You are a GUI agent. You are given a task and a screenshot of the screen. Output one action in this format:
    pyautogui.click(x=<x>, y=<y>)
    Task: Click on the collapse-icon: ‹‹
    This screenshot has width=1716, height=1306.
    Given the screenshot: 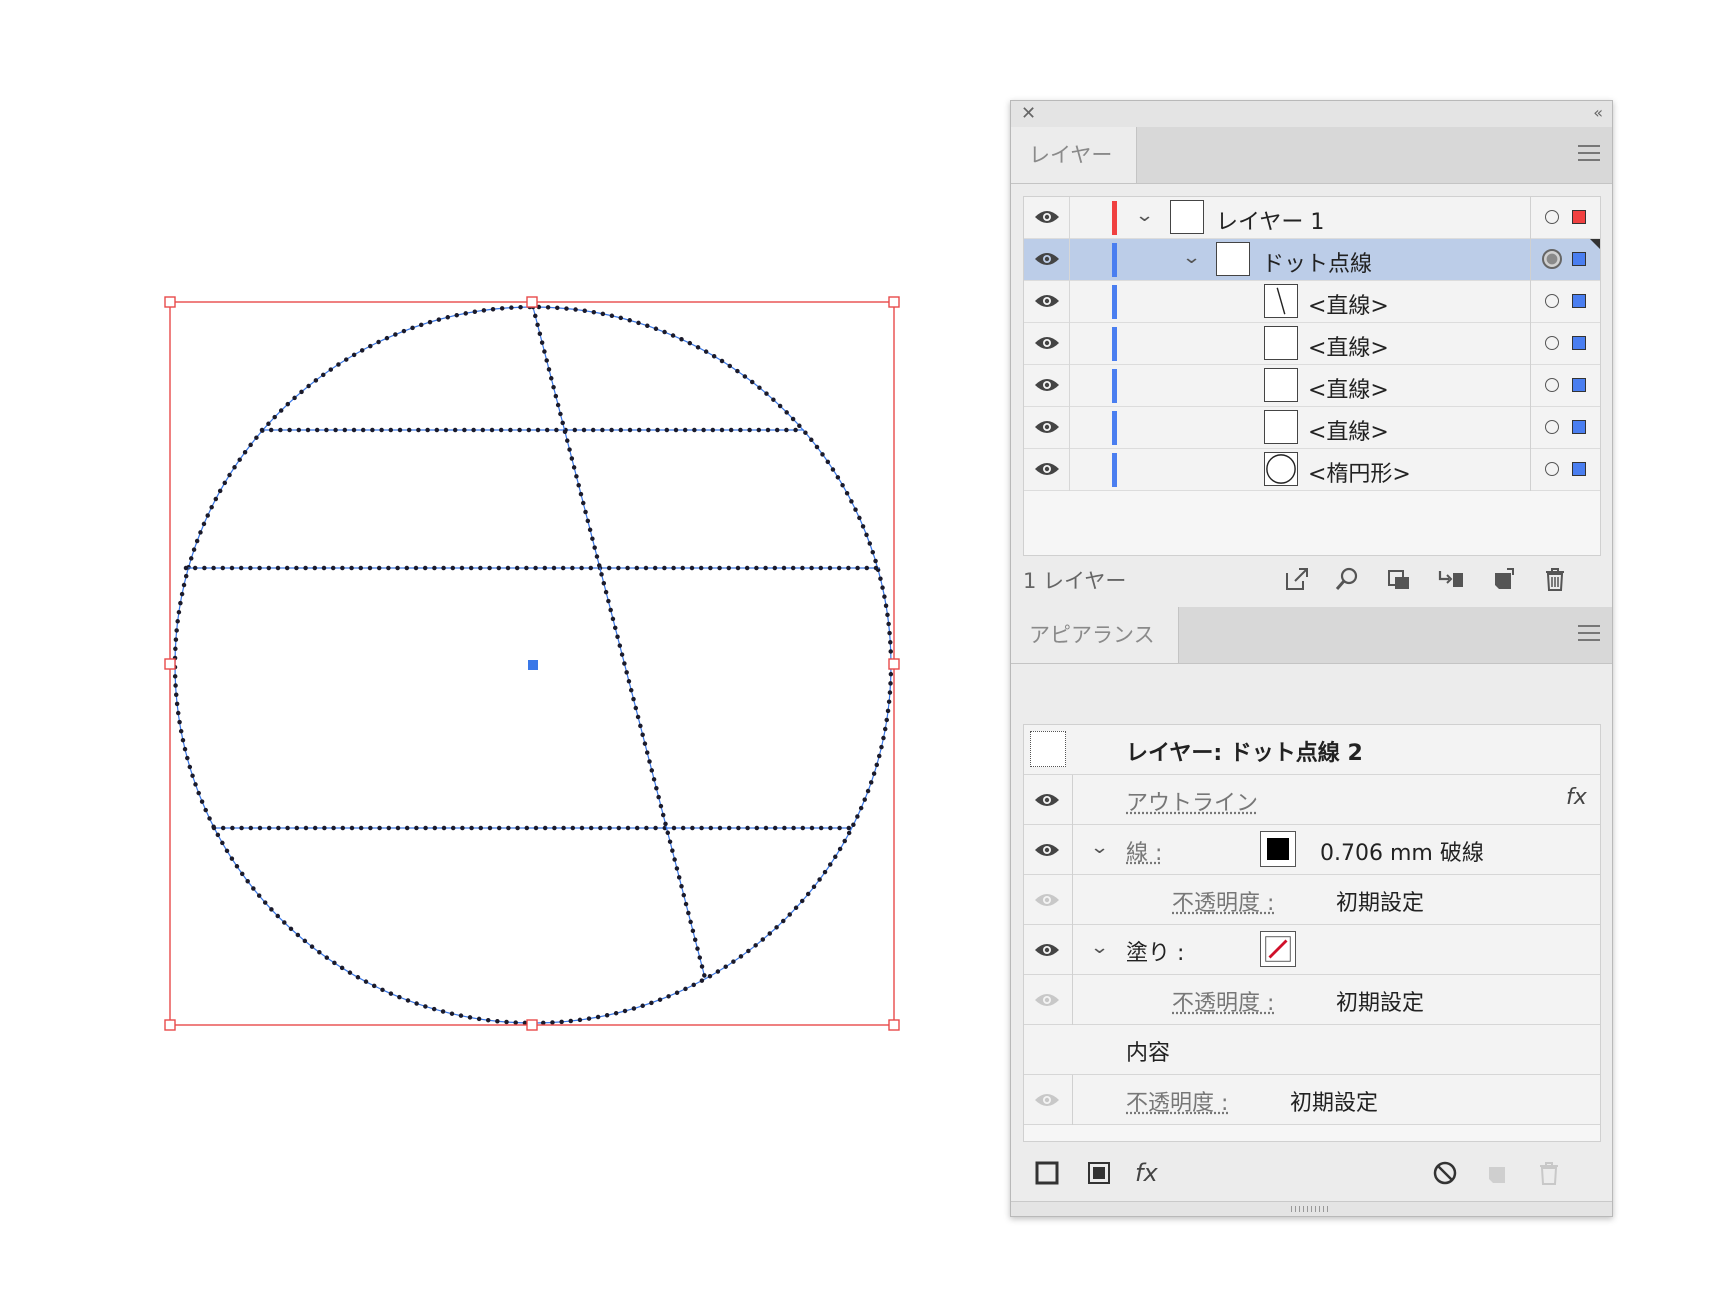 What is the action you would take?
    pyautogui.click(x=1598, y=112)
    